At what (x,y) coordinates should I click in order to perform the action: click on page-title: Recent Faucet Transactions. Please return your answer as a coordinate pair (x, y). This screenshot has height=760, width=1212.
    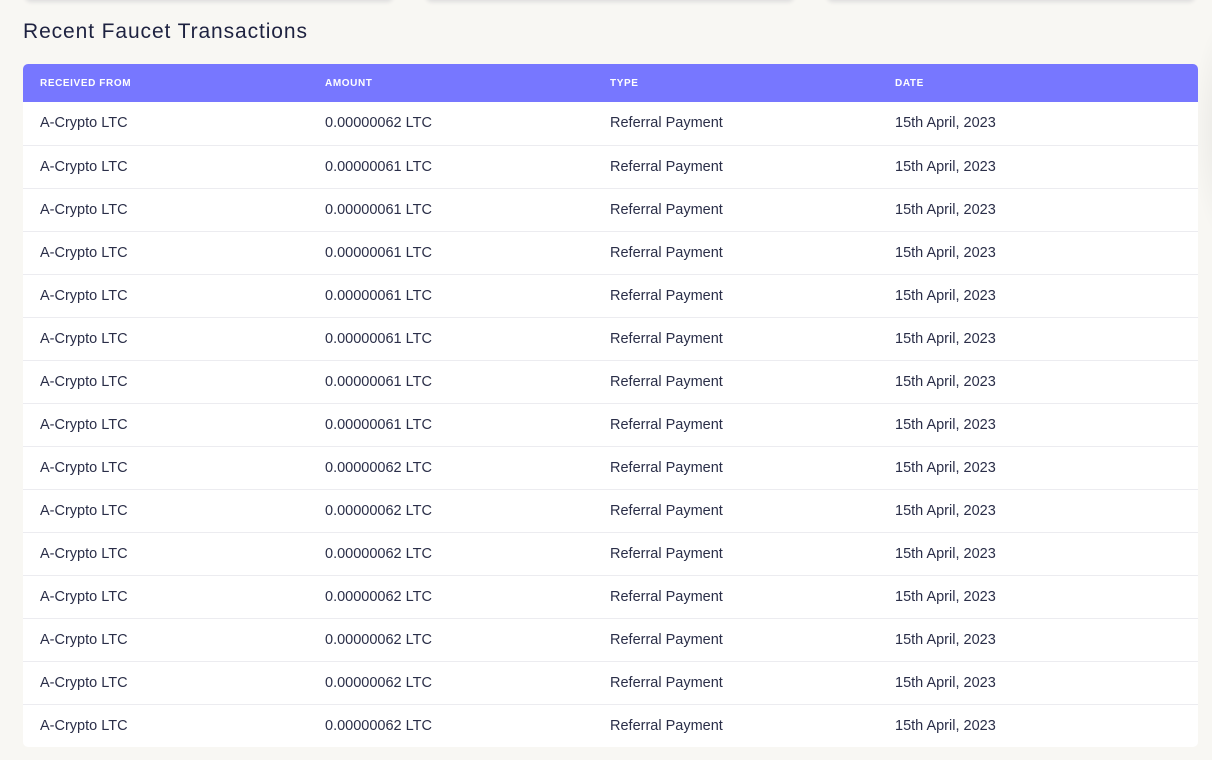
    Looking at the image, I should click on (165, 31).